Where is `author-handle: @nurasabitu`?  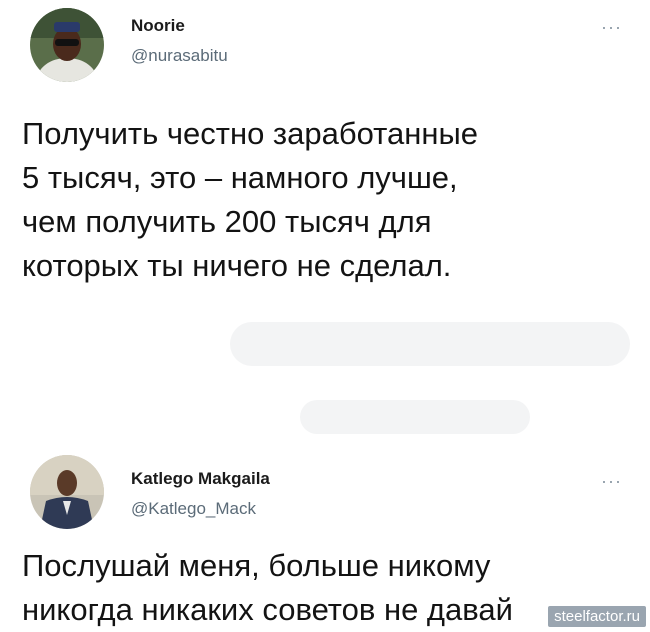 author-handle: @nurasabitu is located at coordinates (179, 56).